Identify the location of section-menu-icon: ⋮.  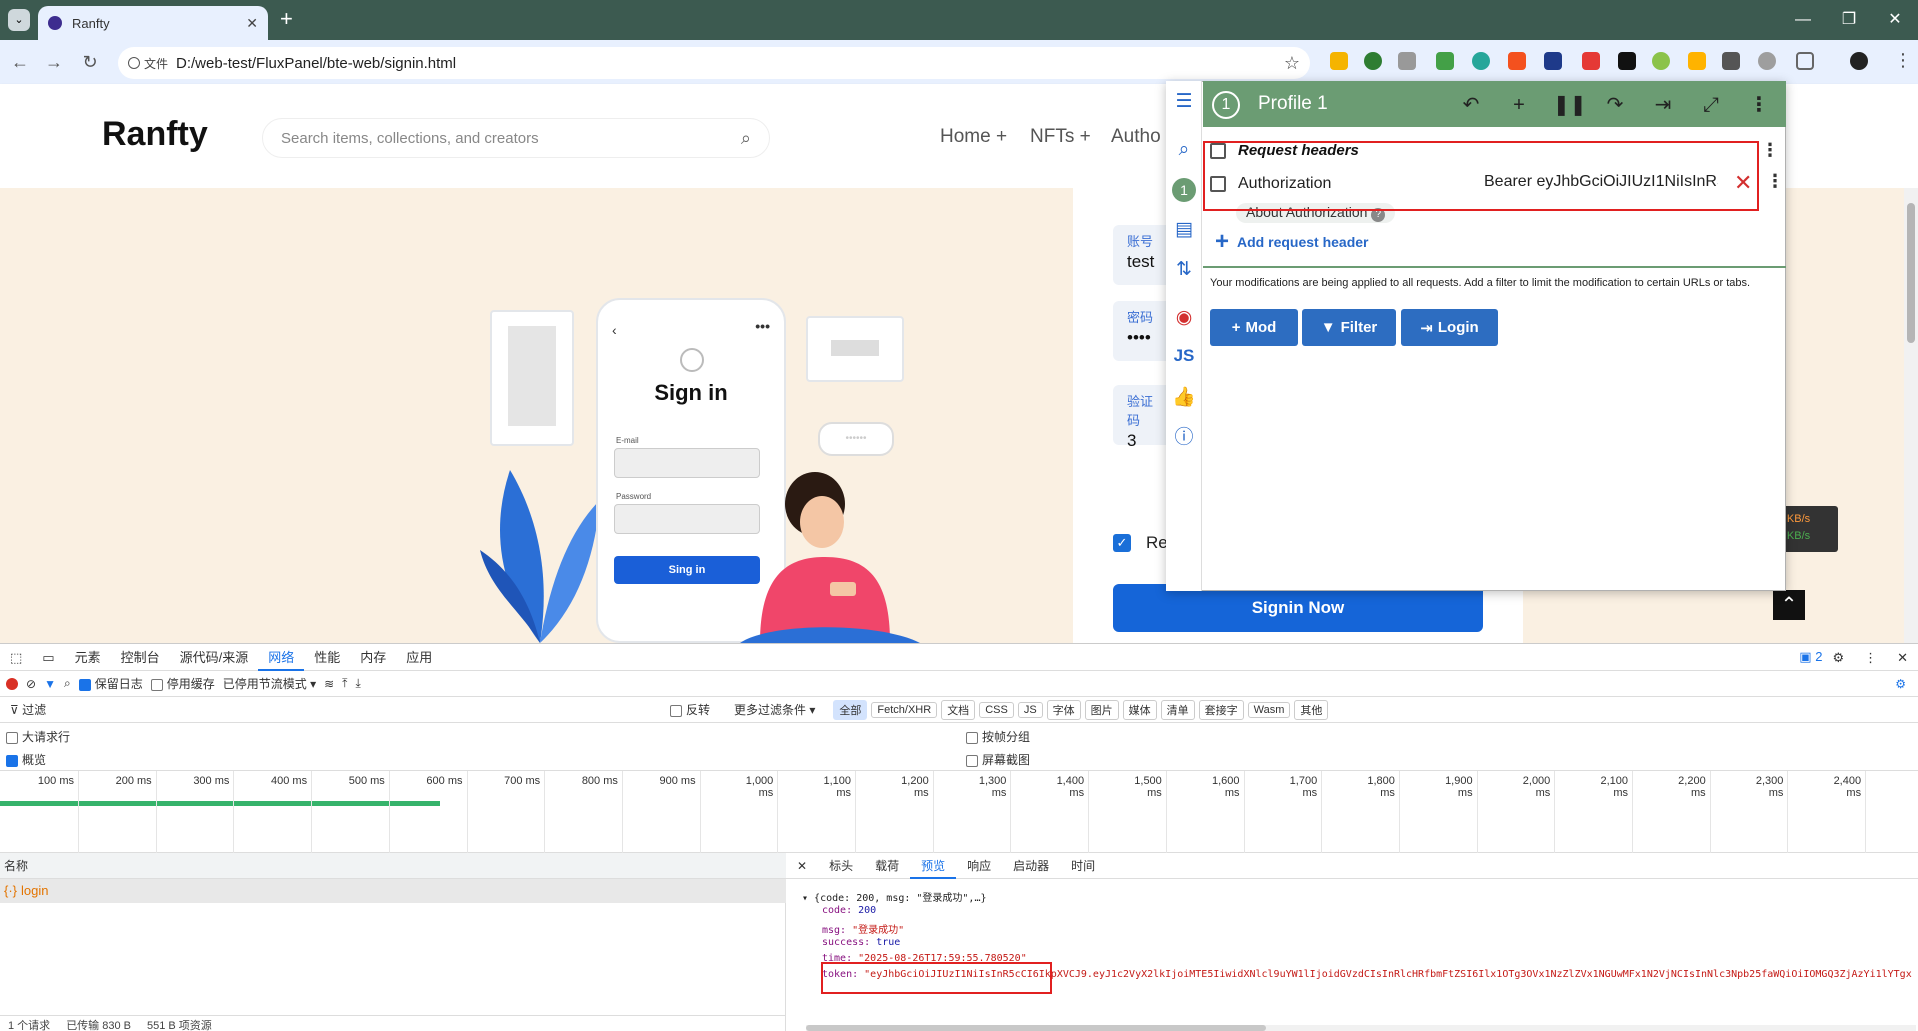
(1770, 150).